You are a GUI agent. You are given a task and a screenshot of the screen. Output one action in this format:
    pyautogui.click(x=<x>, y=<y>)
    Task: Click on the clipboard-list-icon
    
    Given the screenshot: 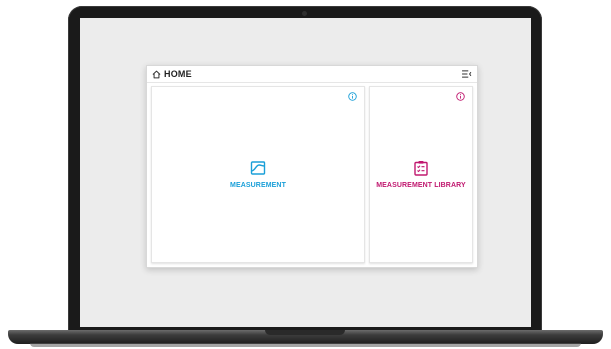 What is the action you would take?
    pyautogui.click(x=421, y=168)
    